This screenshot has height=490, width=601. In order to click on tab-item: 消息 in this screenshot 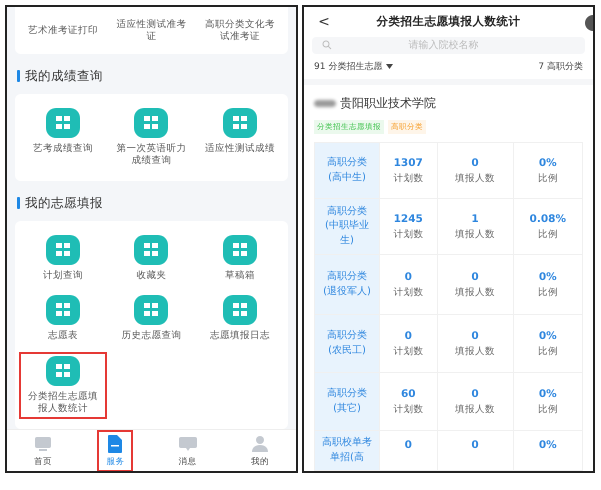, I will do `click(188, 450)`.